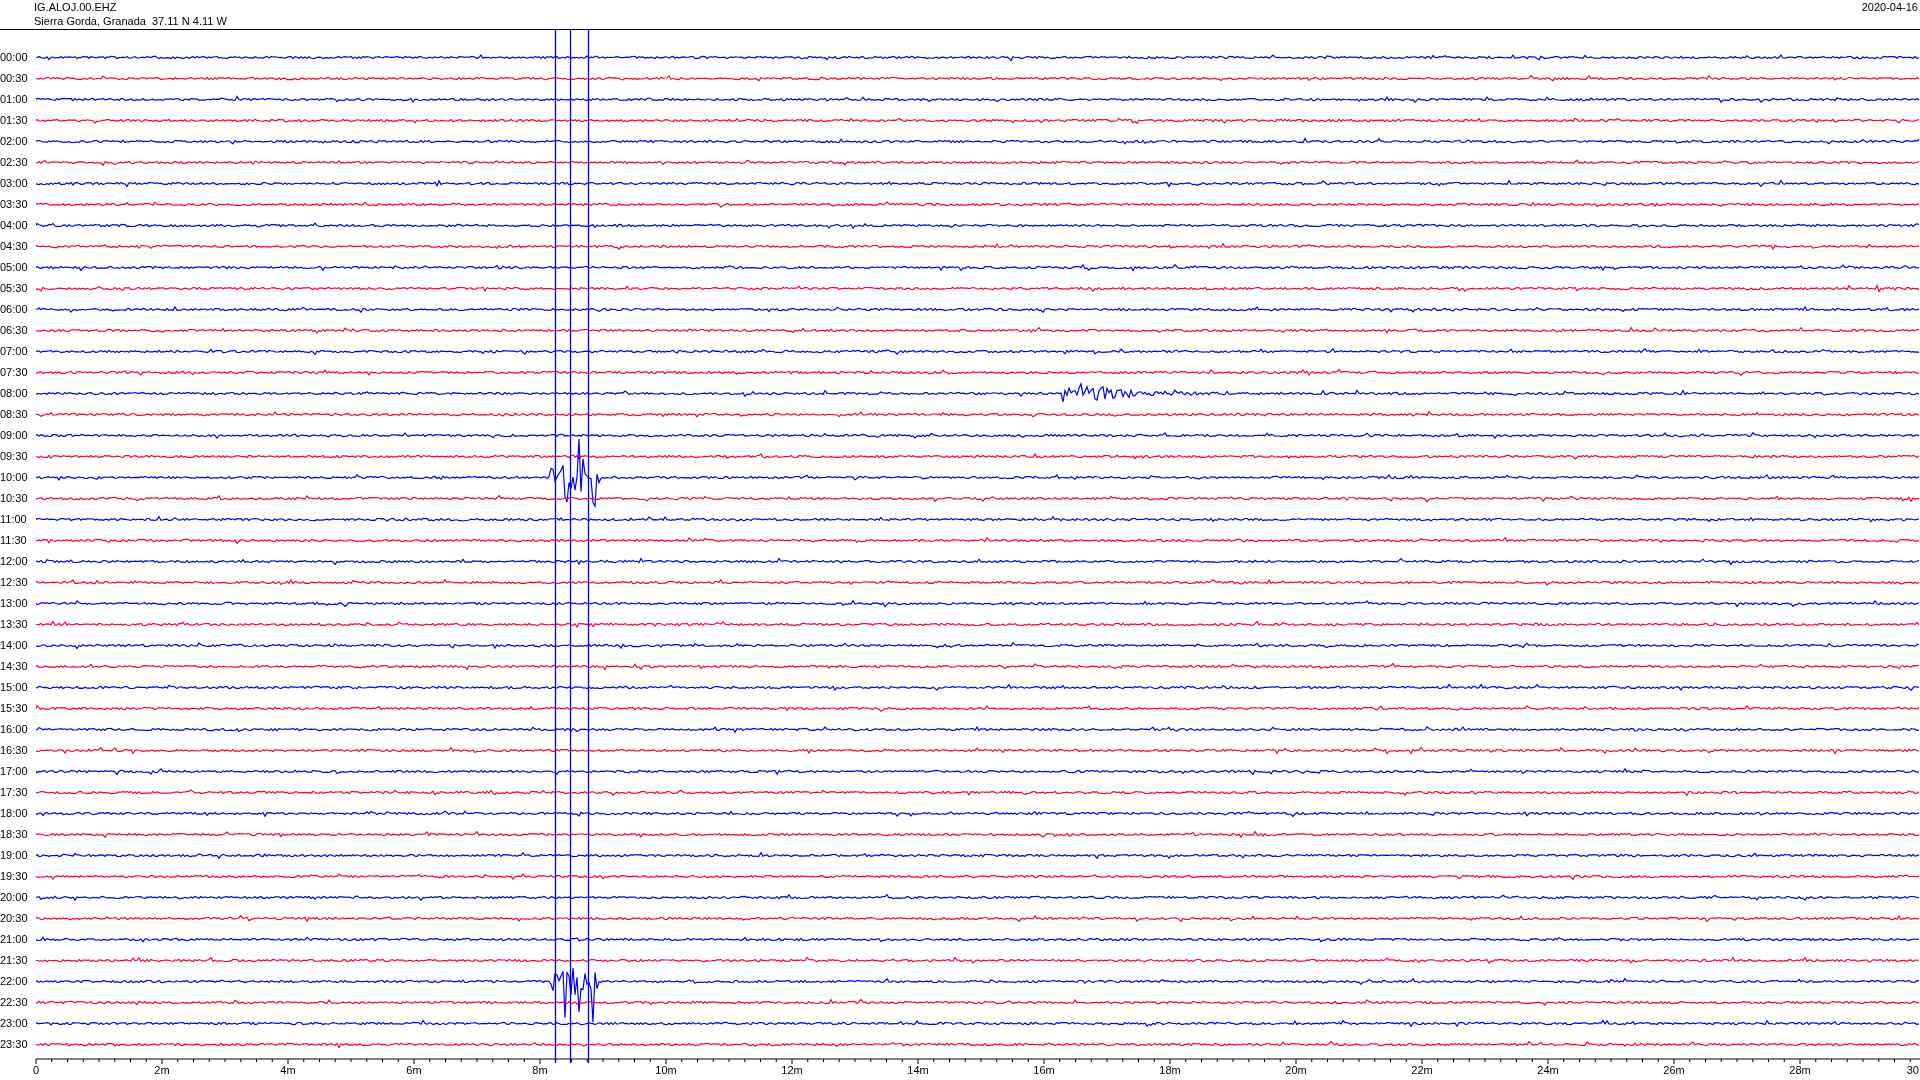 The height and width of the screenshot is (1080, 1920). I want to click on time-label: 16:00, so click(14, 729).